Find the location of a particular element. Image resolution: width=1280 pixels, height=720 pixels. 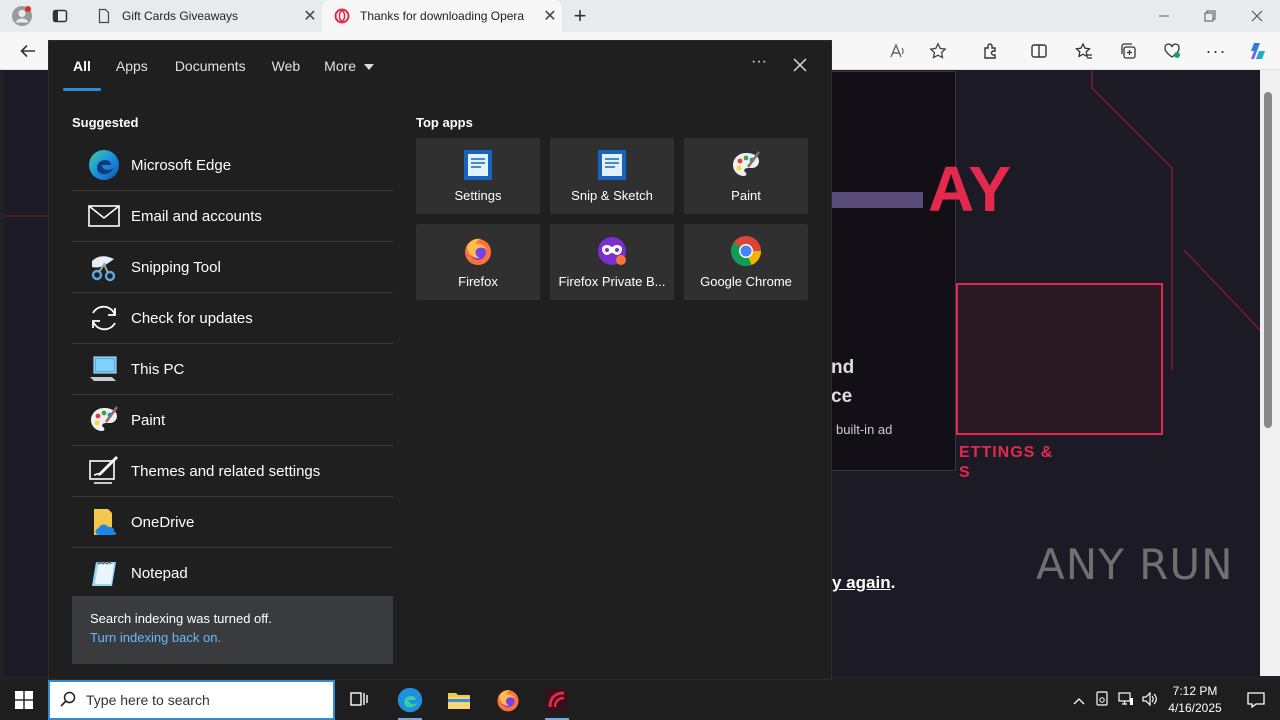

read-aloud-button is located at coordinates (898, 51).